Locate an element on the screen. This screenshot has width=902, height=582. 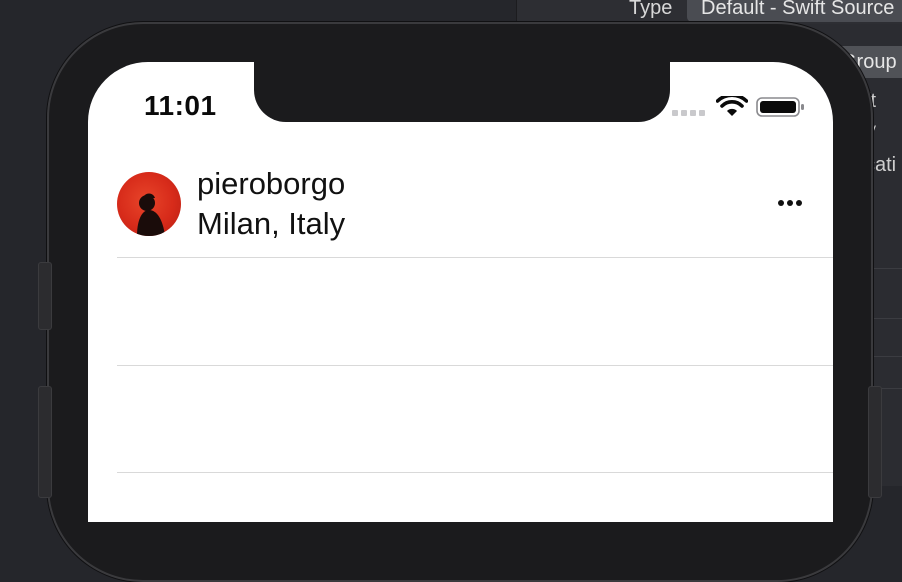
inspector-type-row: Type Default - Swift Source is located at coordinates (709, 12).